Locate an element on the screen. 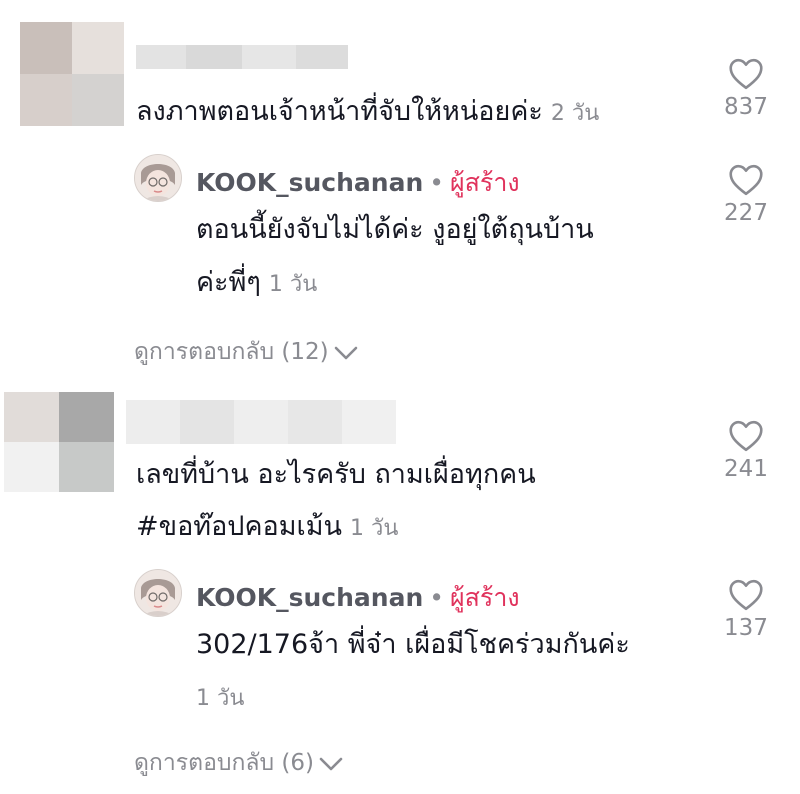  reply-text-line1: ตอนนี้ยังจับไม่ได้ค่ะ งูอยู่ใต้ถุนบ้าน is located at coordinates (395, 229).